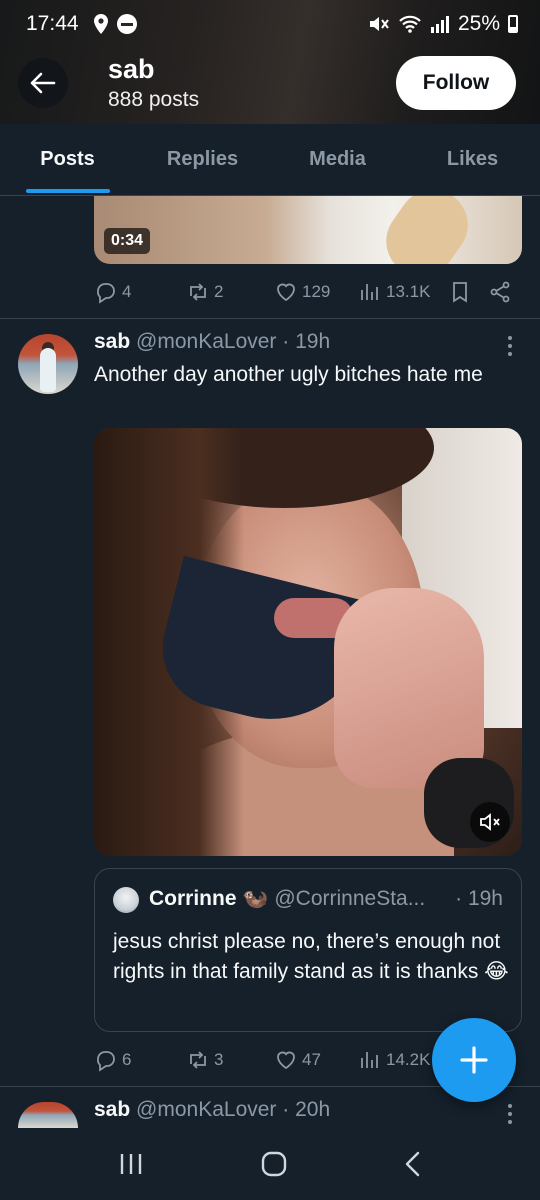 The image size is (540, 1200). I want to click on quoted-avatar, so click(126, 900).